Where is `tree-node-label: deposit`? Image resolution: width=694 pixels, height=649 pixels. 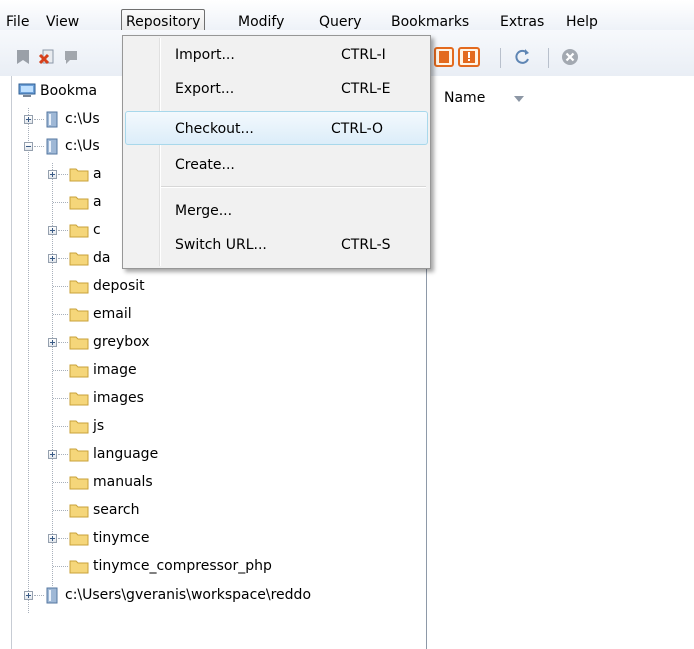
tree-node-label: deposit is located at coordinates (119, 286).